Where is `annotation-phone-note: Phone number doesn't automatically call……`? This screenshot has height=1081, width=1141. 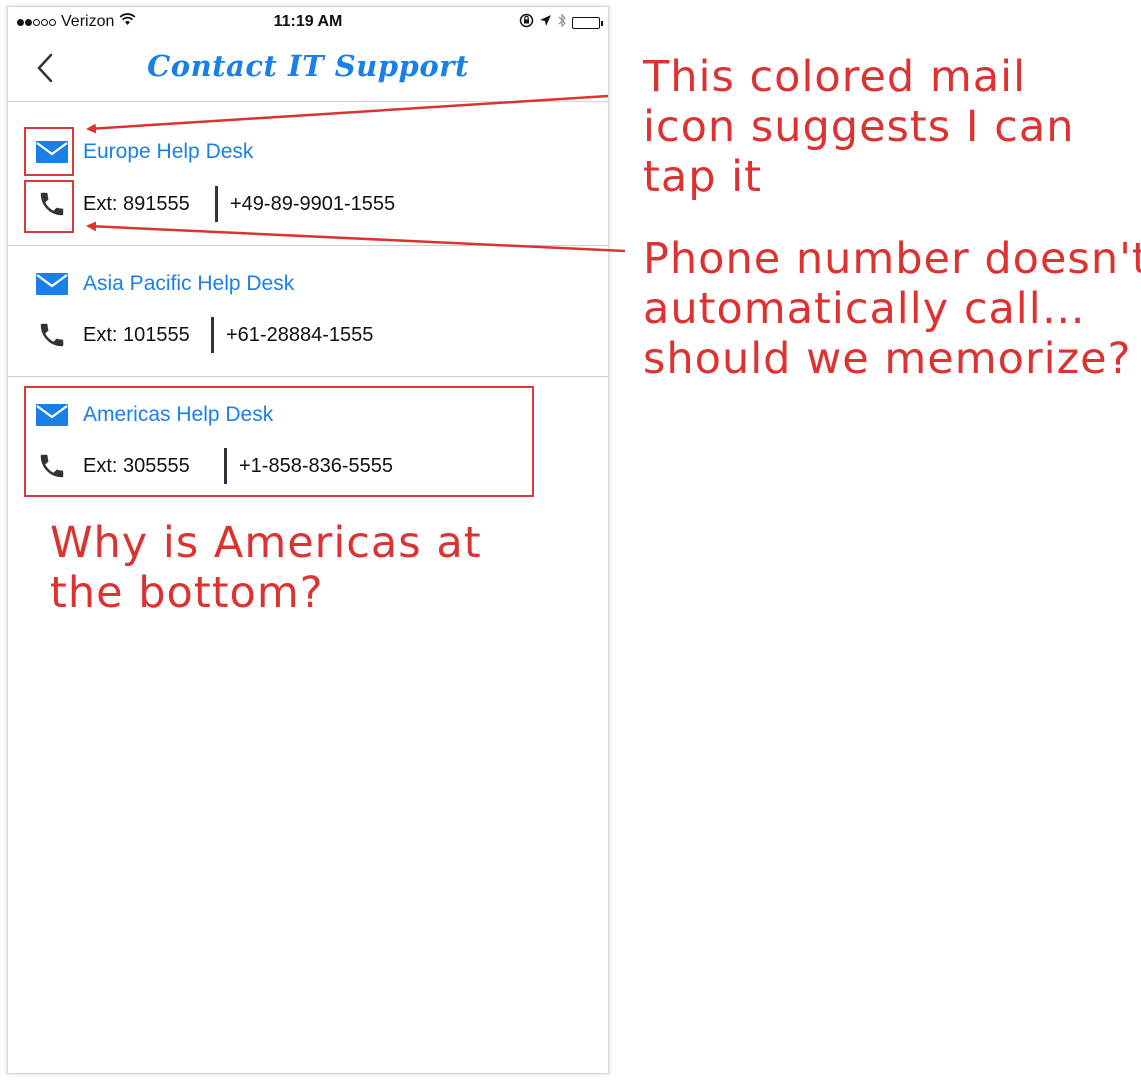
annotation-phone-note: Phone number doesn't automatically call…… is located at coordinates (892, 309).